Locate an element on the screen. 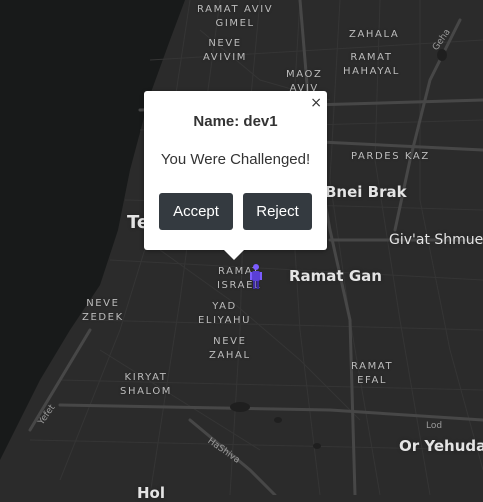  popup-pointer is located at coordinates (234, 255).